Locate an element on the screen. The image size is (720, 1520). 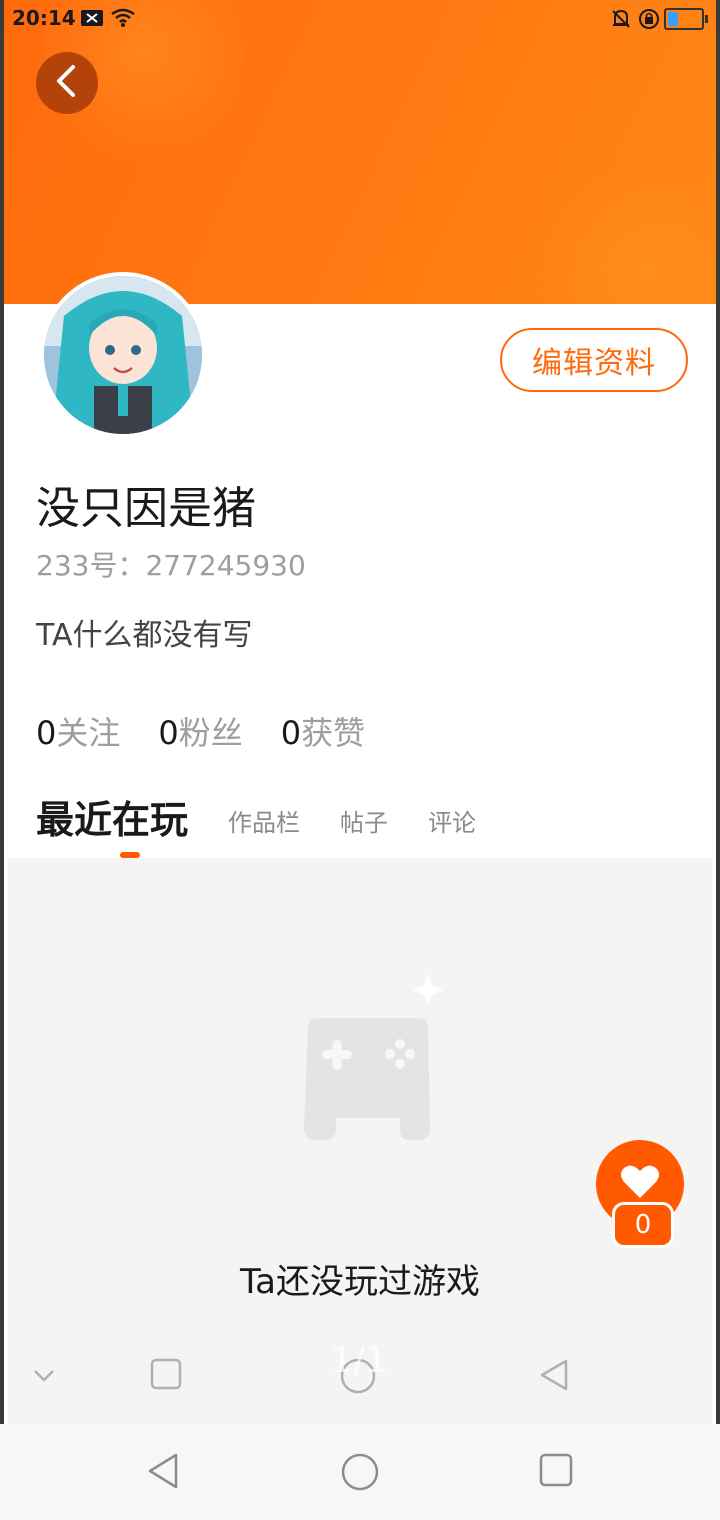
tab-label: 评论 is located at coordinates (452, 823).